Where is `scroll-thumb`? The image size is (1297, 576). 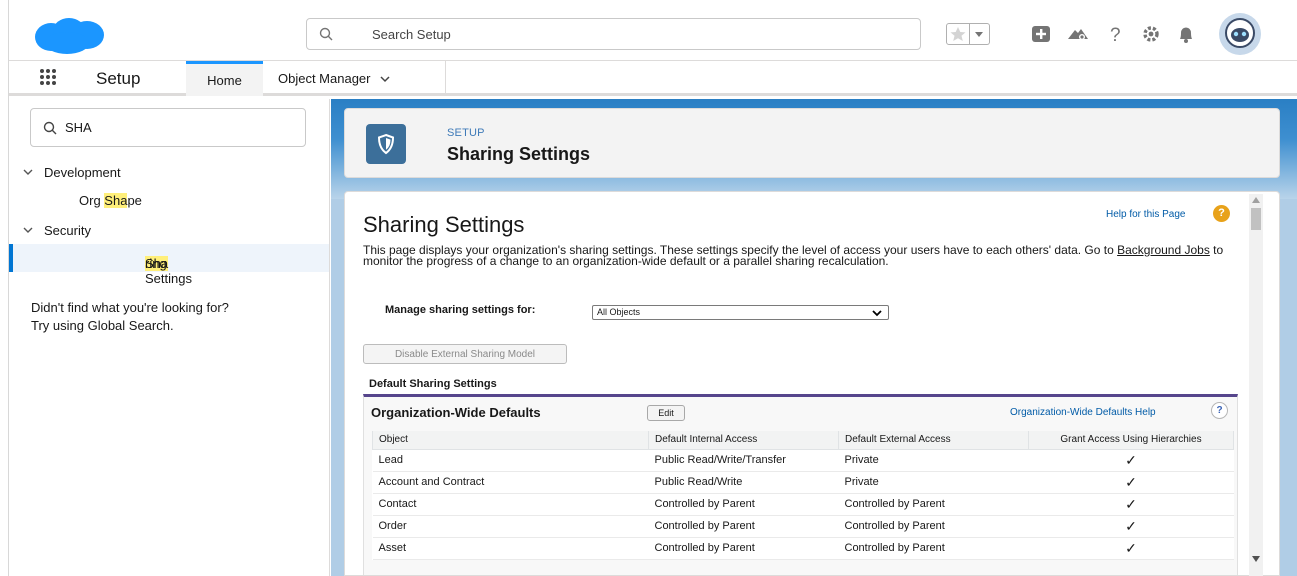 scroll-thumb is located at coordinates (1256, 219).